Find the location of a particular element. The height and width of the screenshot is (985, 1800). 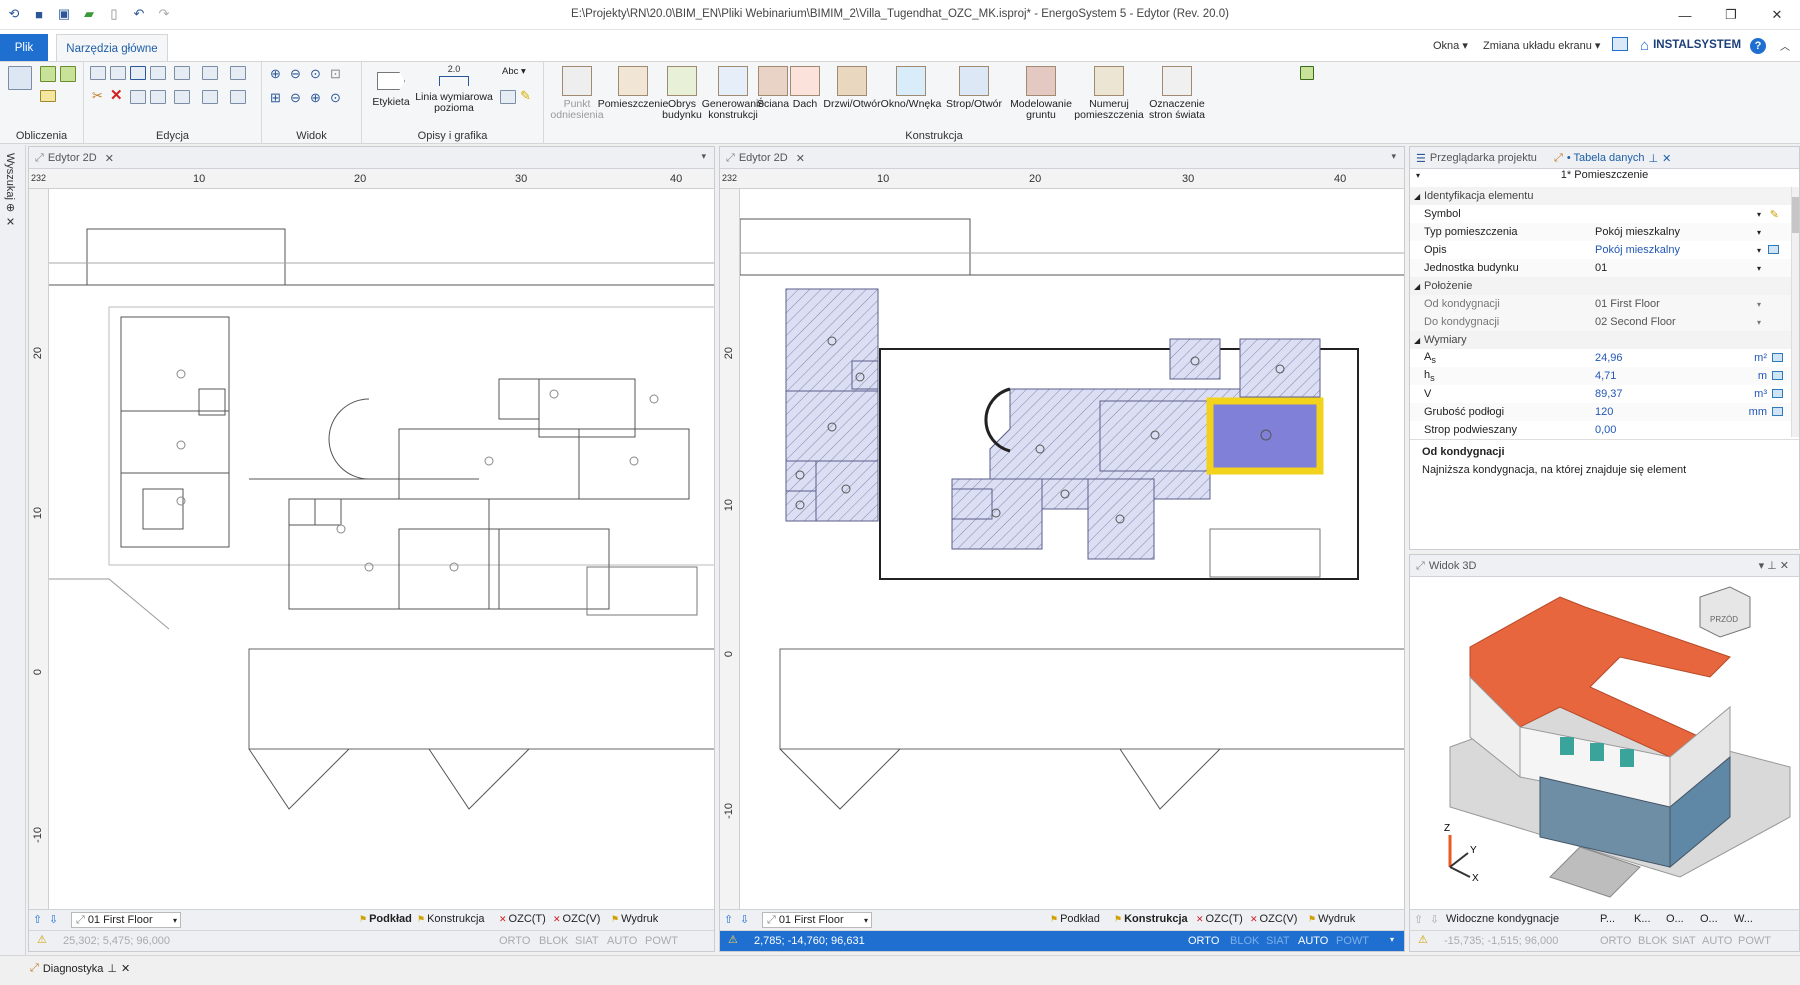

construction-button: Oznaczenie stron świata is located at coordinates (1177, 95).